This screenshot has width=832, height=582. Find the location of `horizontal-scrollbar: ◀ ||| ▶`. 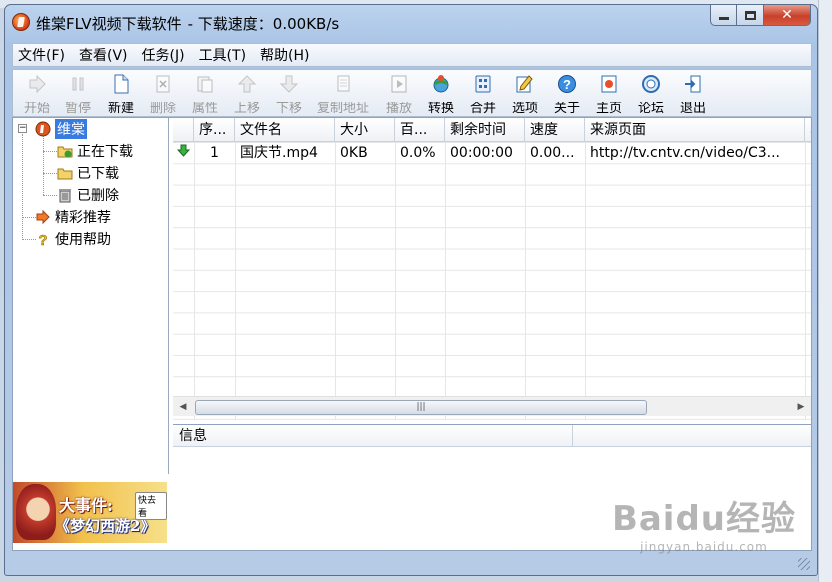

horizontal-scrollbar: ◀ ||| ▶ is located at coordinates (492, 406).